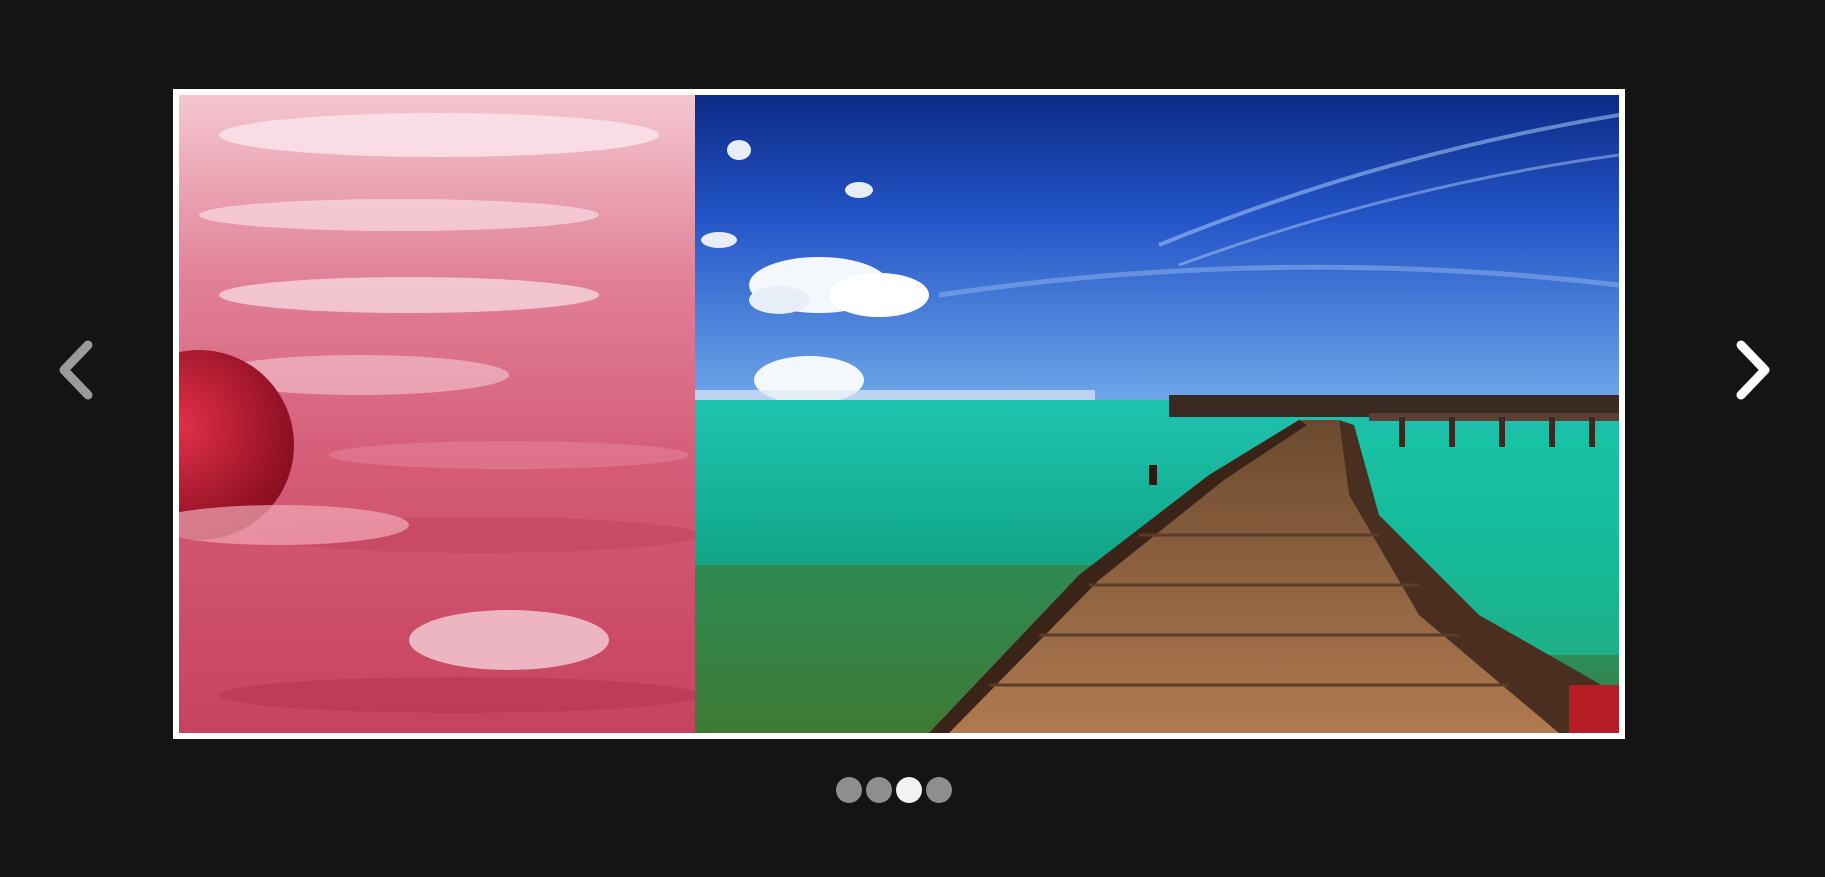  Describe the element at coordinates (894, 790) in the screenshot. I see `slide-pagination` at that location.